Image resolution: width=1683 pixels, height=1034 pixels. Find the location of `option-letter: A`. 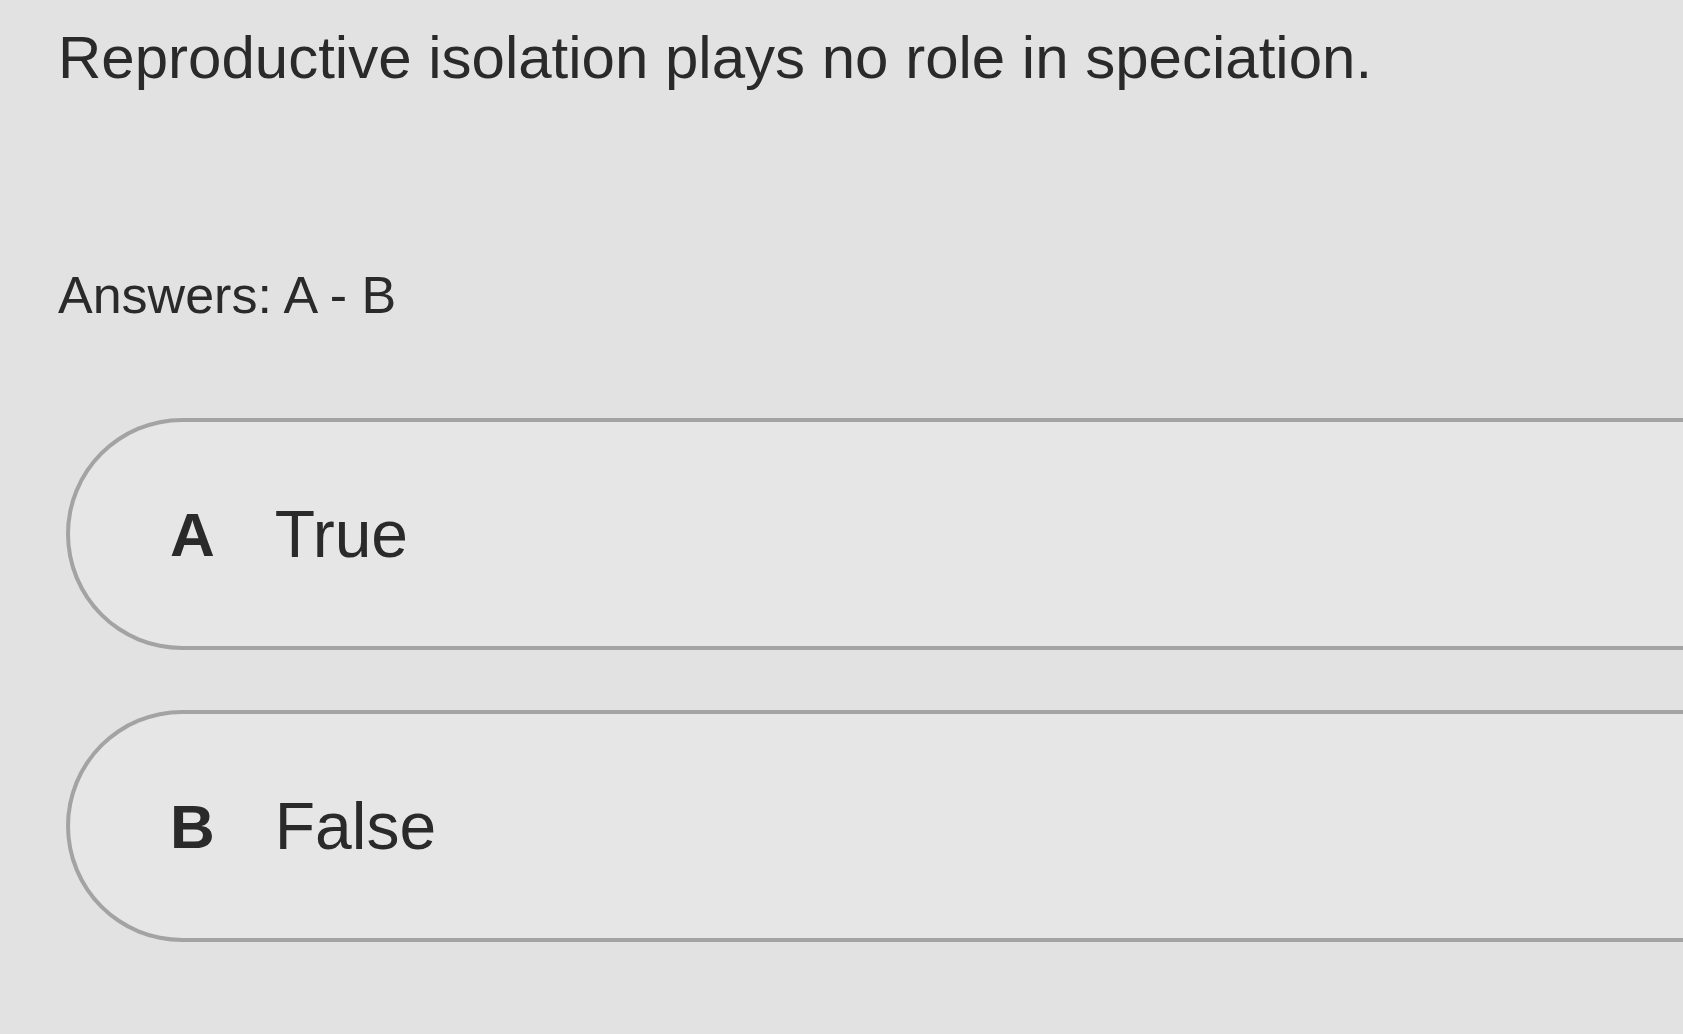

option-letter: A is located at coordinates (192, 534).